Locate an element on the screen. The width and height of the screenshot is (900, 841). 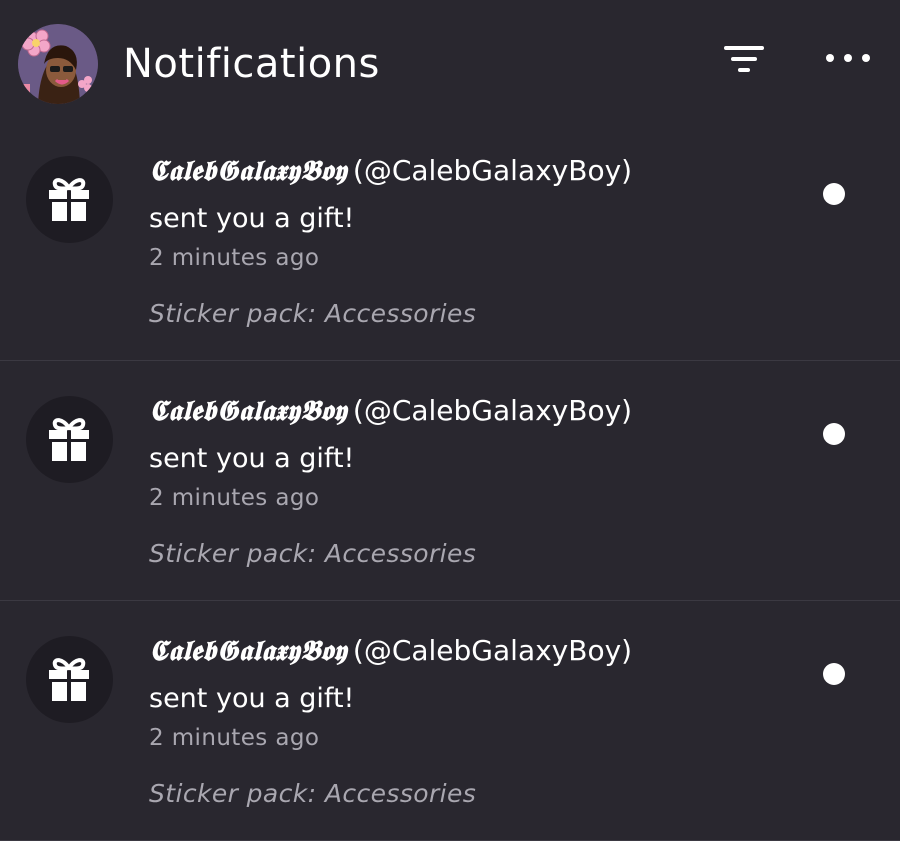
avatar is located at coordinates (58, 64).